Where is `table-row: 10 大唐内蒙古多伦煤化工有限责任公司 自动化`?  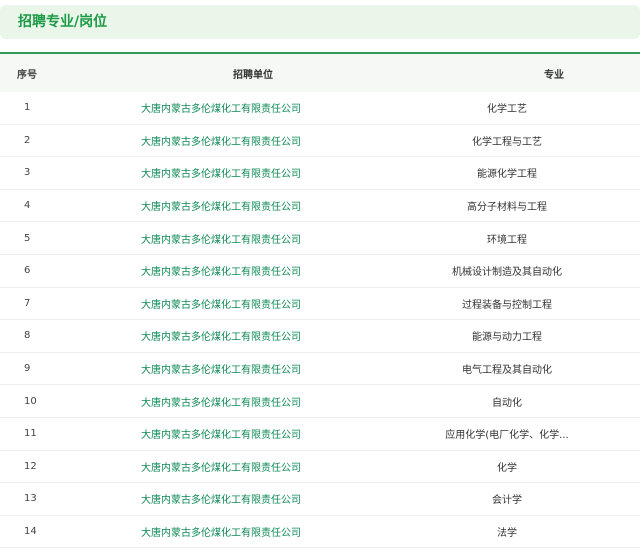
table-row: 10 大唐内蒙古多伦煤化工有限责任公司 自动化 is located at coordinates (320, 401).